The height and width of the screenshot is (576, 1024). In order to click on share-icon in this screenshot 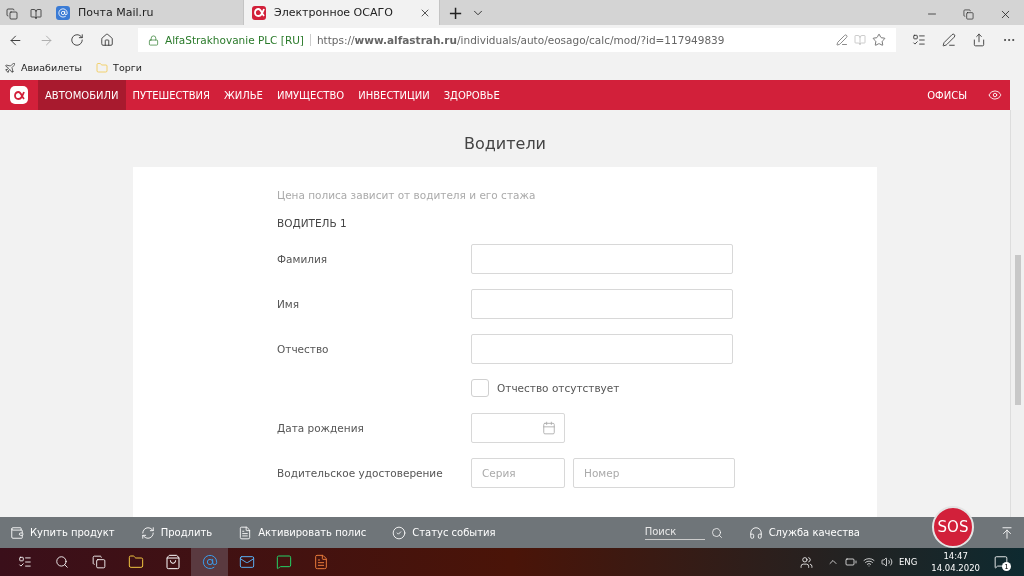, I will do `click(979, 40)`.